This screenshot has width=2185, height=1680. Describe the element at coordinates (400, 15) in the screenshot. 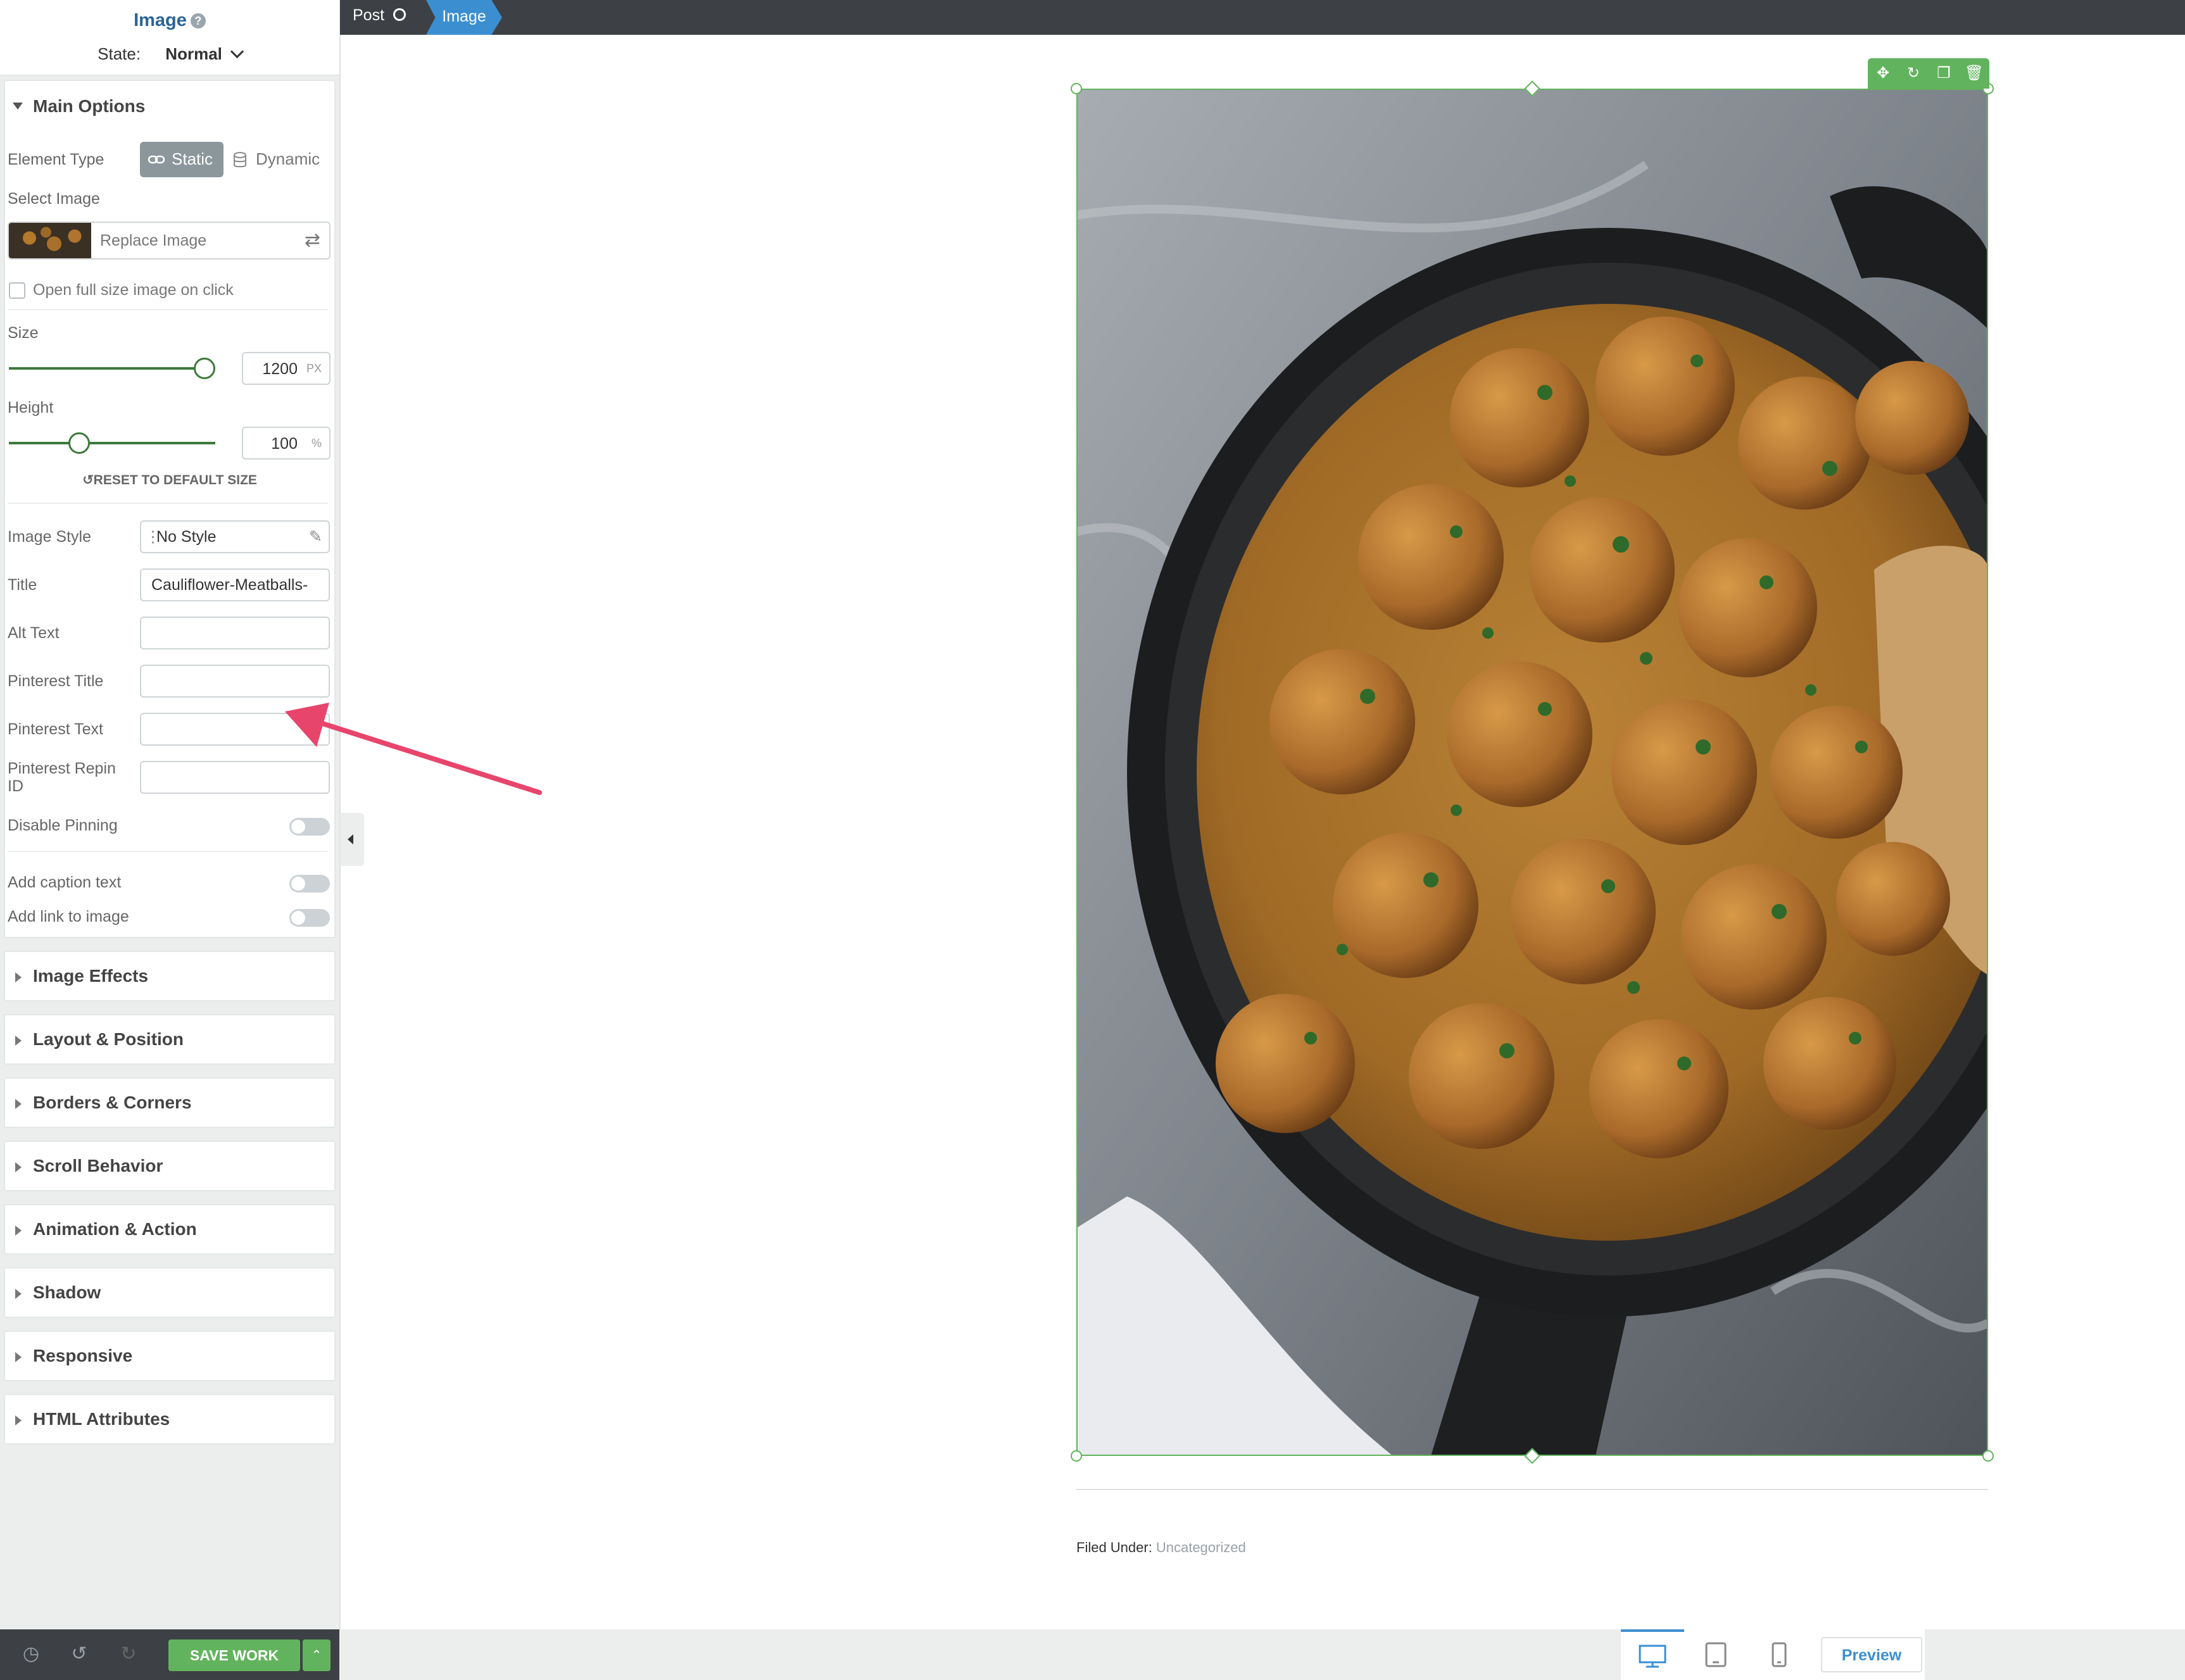

I see `gear-icon` at that location.